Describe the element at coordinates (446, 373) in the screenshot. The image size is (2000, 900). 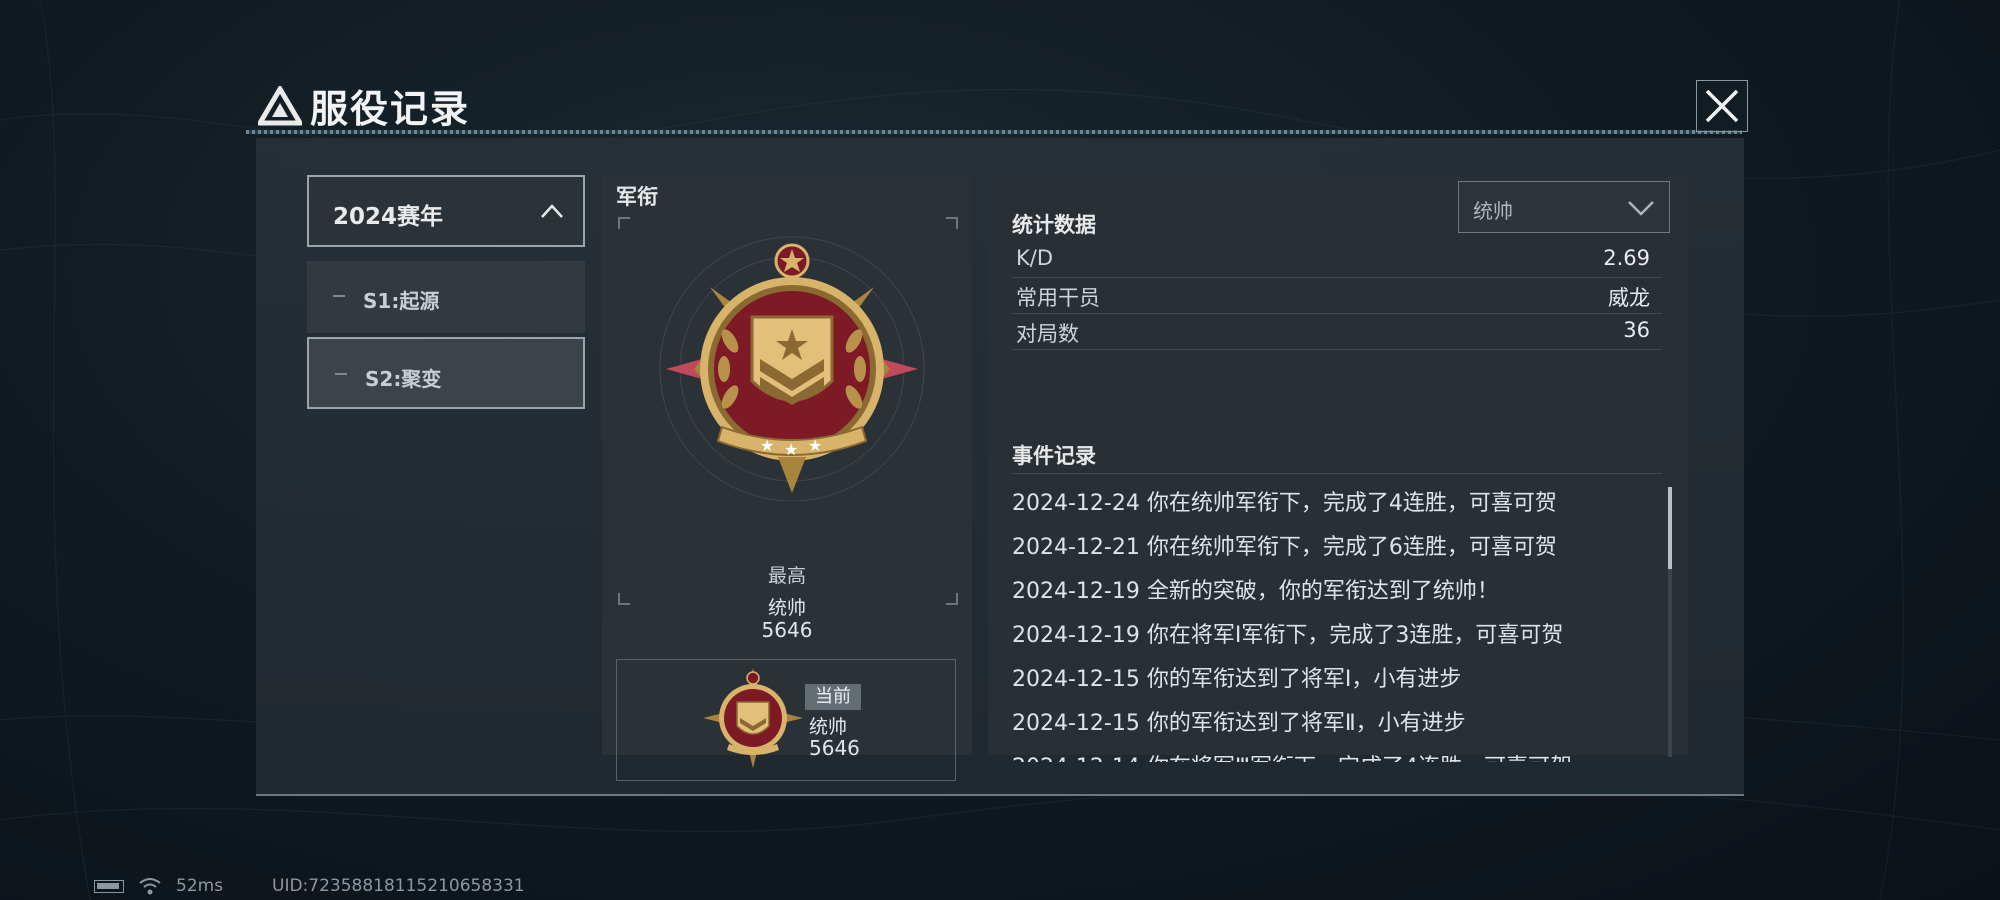
I see `season-item-s2: S2:聚变` at that location.